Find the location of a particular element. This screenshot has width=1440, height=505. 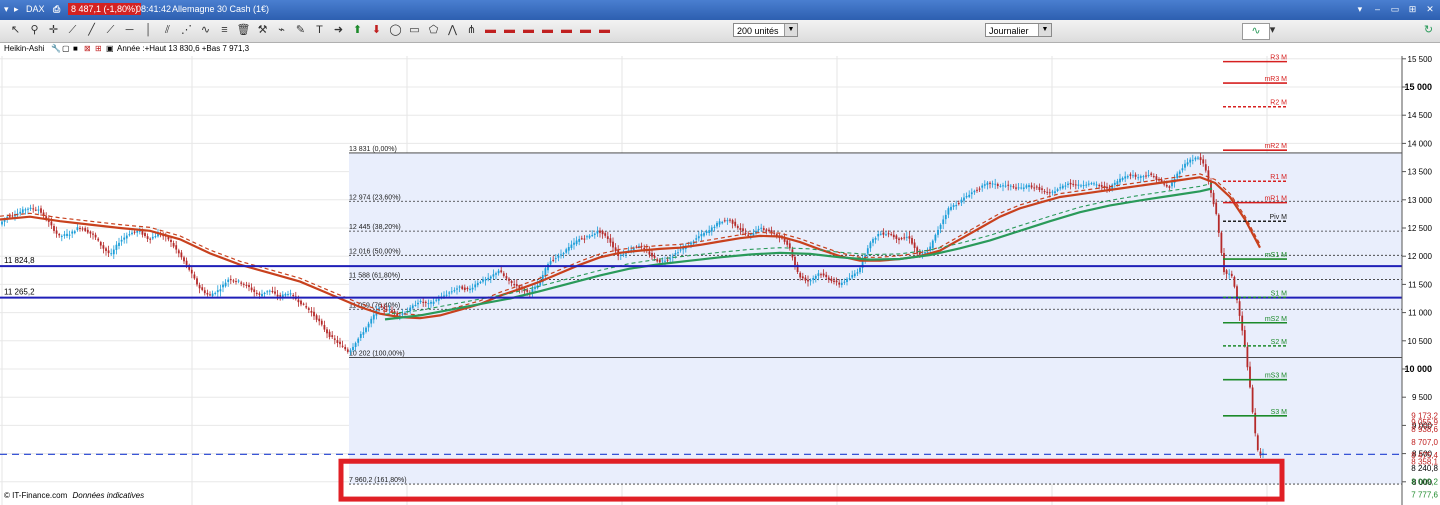

pin-icon: ⊞ is located at coordinates (1412, 9).